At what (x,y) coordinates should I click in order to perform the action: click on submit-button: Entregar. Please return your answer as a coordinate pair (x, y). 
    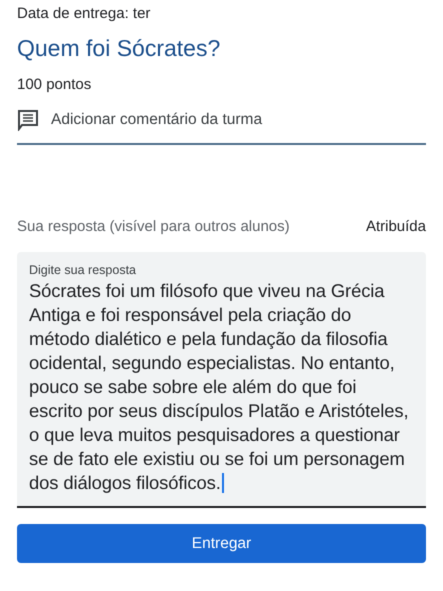
    Looking at the image, I should click on (221, 543).